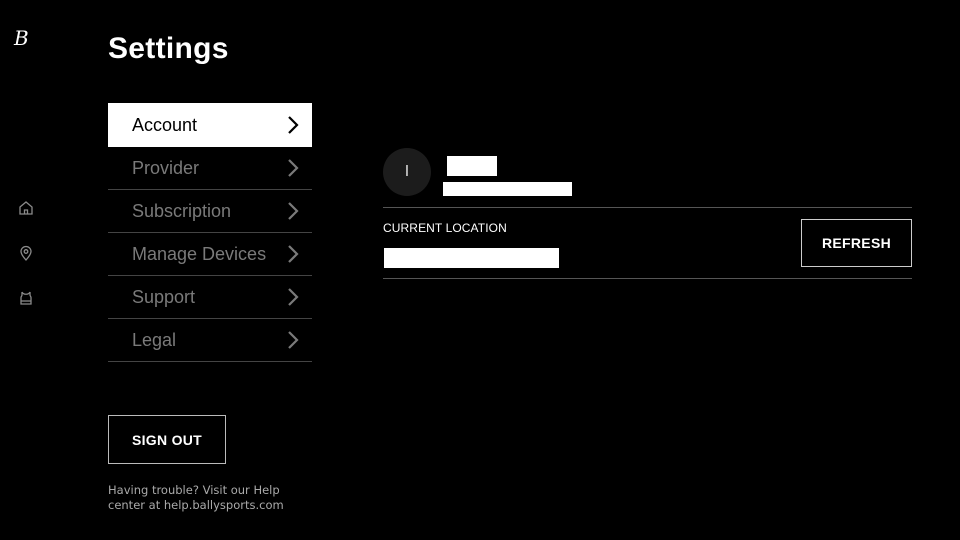 This screenshot has width=960, height=540. I want to click on bally-logo: B, so click(21, 38).